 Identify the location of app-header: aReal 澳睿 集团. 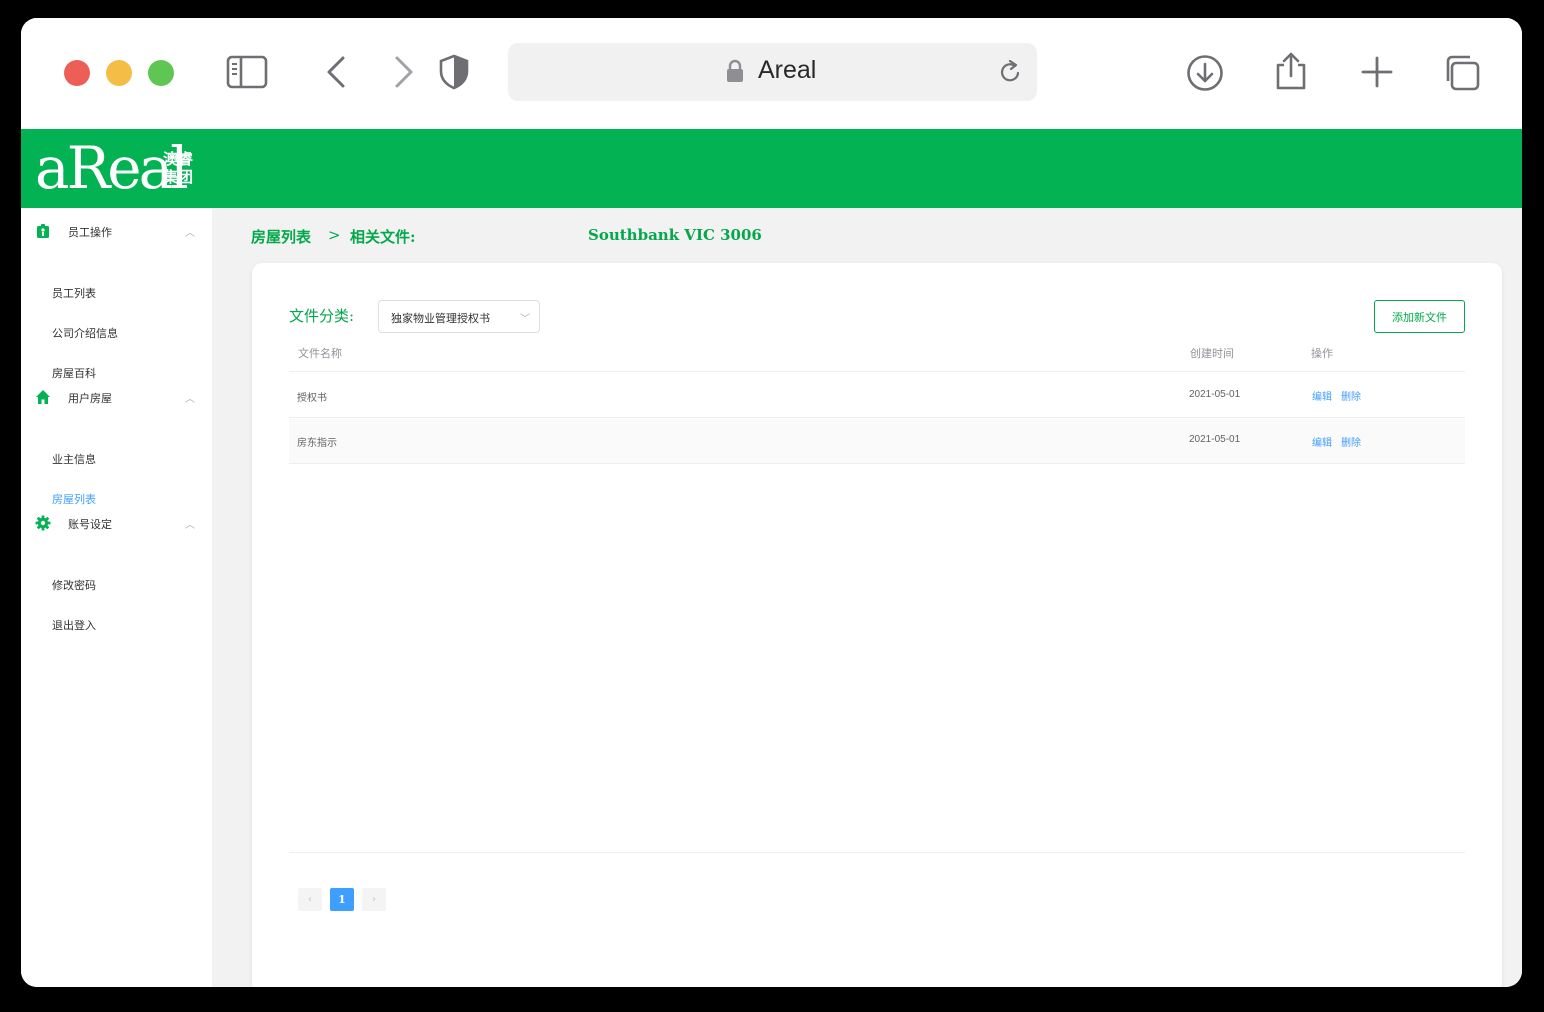
(771, 168).